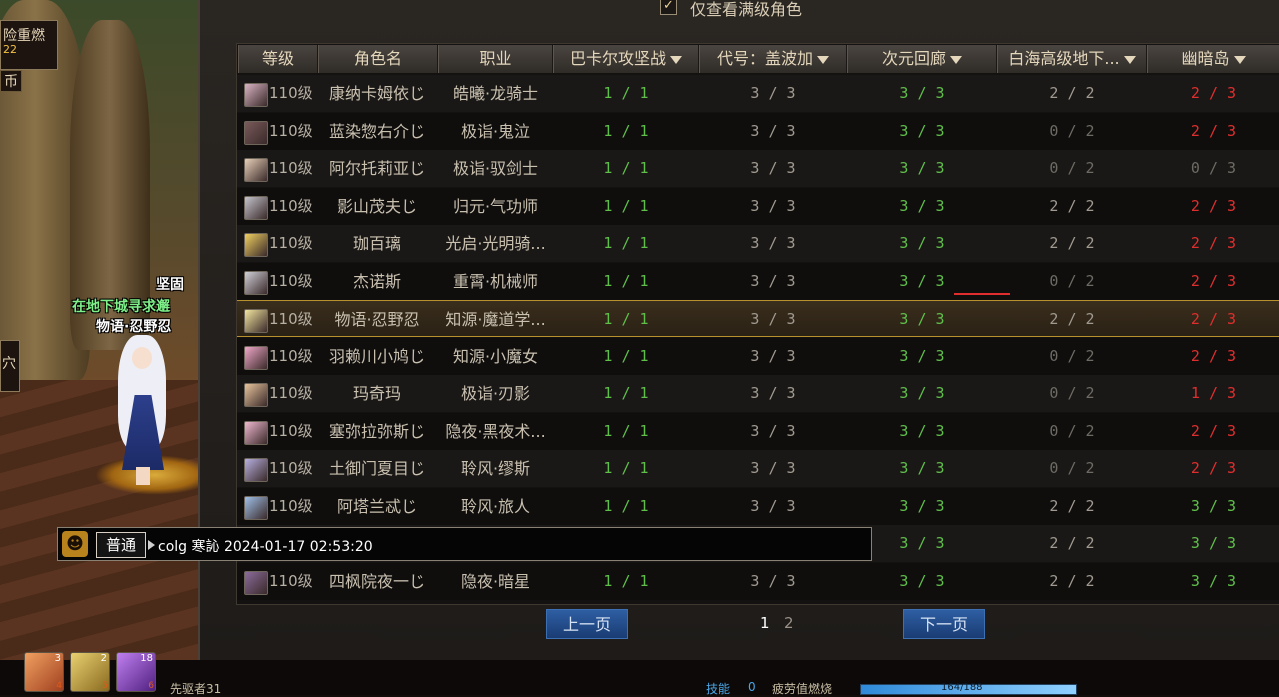 Image resolution: width=1279 pixels, height=697 pixels. Describe the element at coordinates (136, 672) in the screenshot. I see `quickslot-3: 18 6` at that location.